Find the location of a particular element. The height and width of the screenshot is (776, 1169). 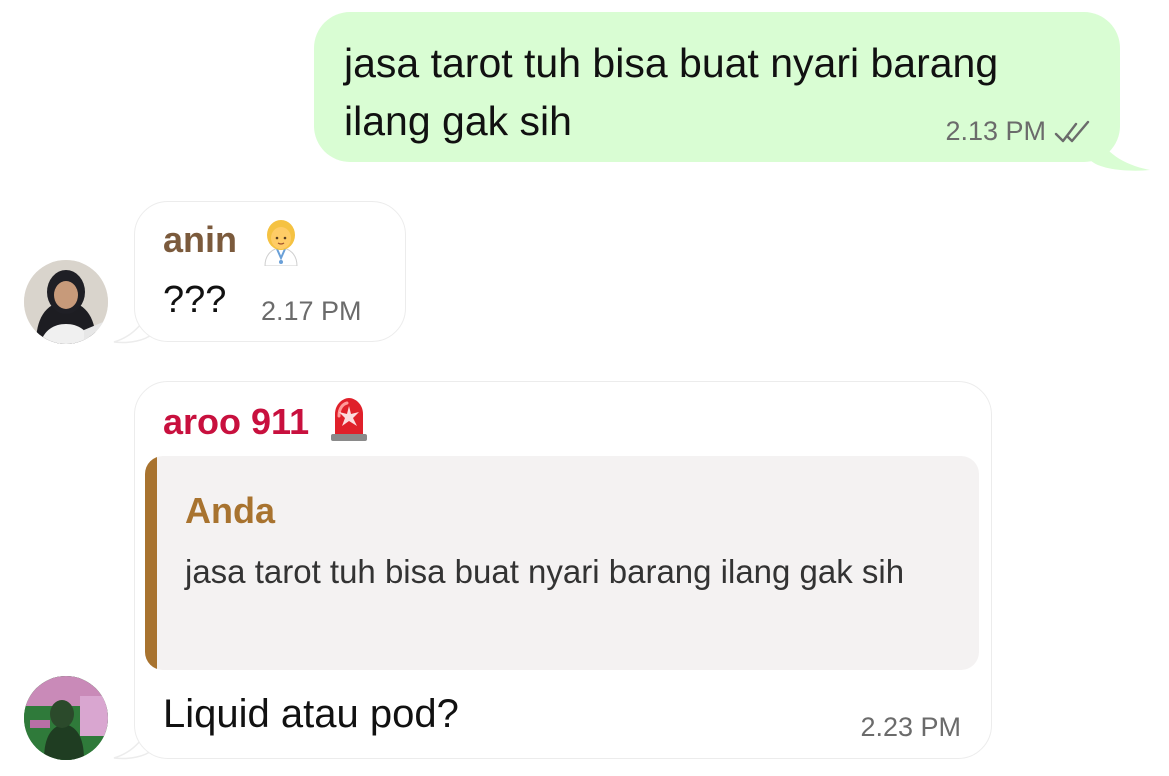

message-time: 2.23 PM is located at coordinates (910, 727).